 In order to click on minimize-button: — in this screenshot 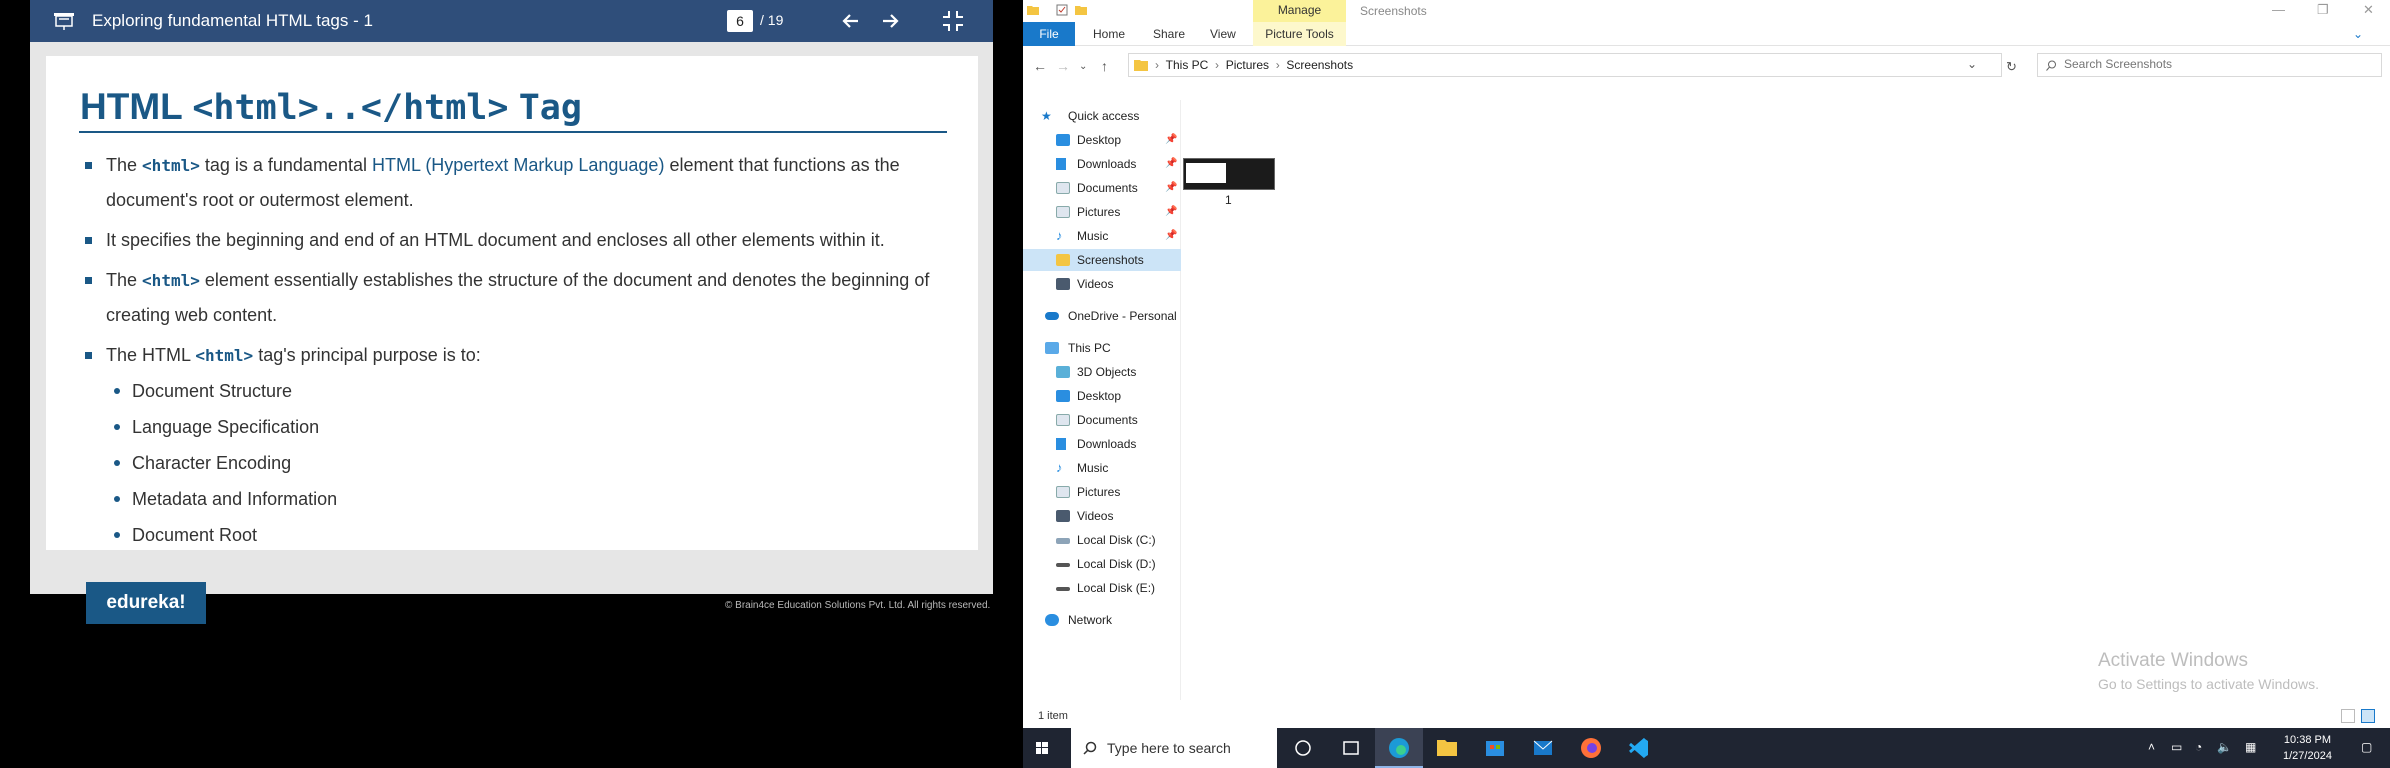, I will do `click(2278, 9)`.